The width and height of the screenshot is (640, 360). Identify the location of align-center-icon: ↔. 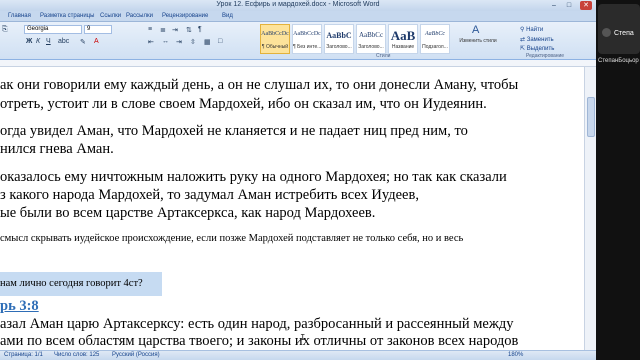
(165, 41).